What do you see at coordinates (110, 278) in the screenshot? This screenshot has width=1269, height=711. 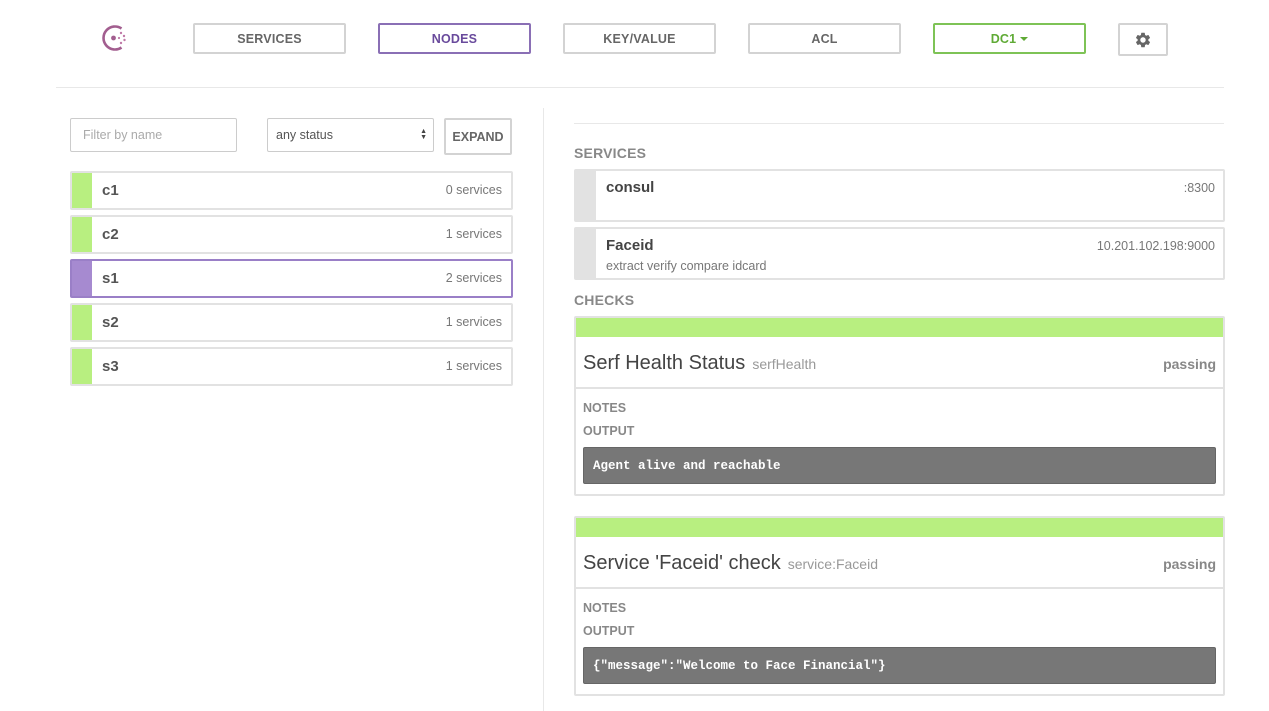 I see `node-name: s1` at bounding box center [110, 278].